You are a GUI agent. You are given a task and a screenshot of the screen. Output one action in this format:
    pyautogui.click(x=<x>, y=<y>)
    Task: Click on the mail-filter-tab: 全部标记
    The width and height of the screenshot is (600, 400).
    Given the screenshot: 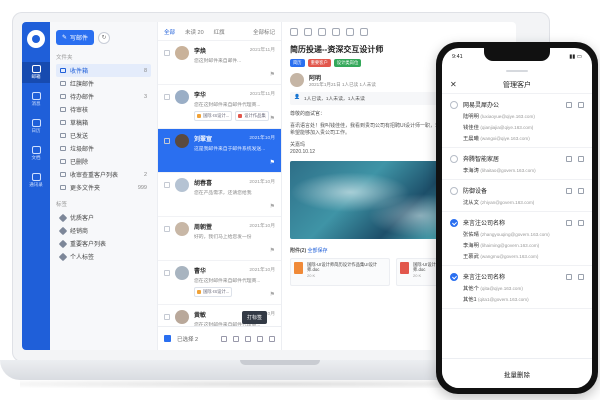 What is the action you would take?
    pyautogui.click(x=264, y=32)
    